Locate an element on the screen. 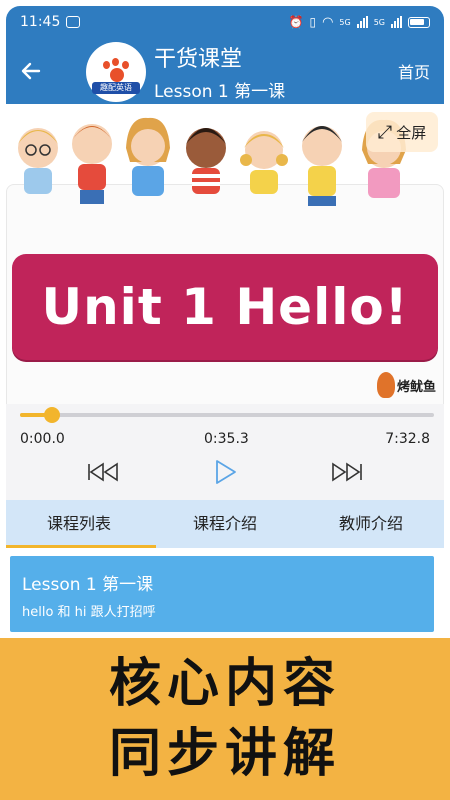  title-block: 干货课堂 Lesson 1 第一课 is located at coordinates (219, 71).